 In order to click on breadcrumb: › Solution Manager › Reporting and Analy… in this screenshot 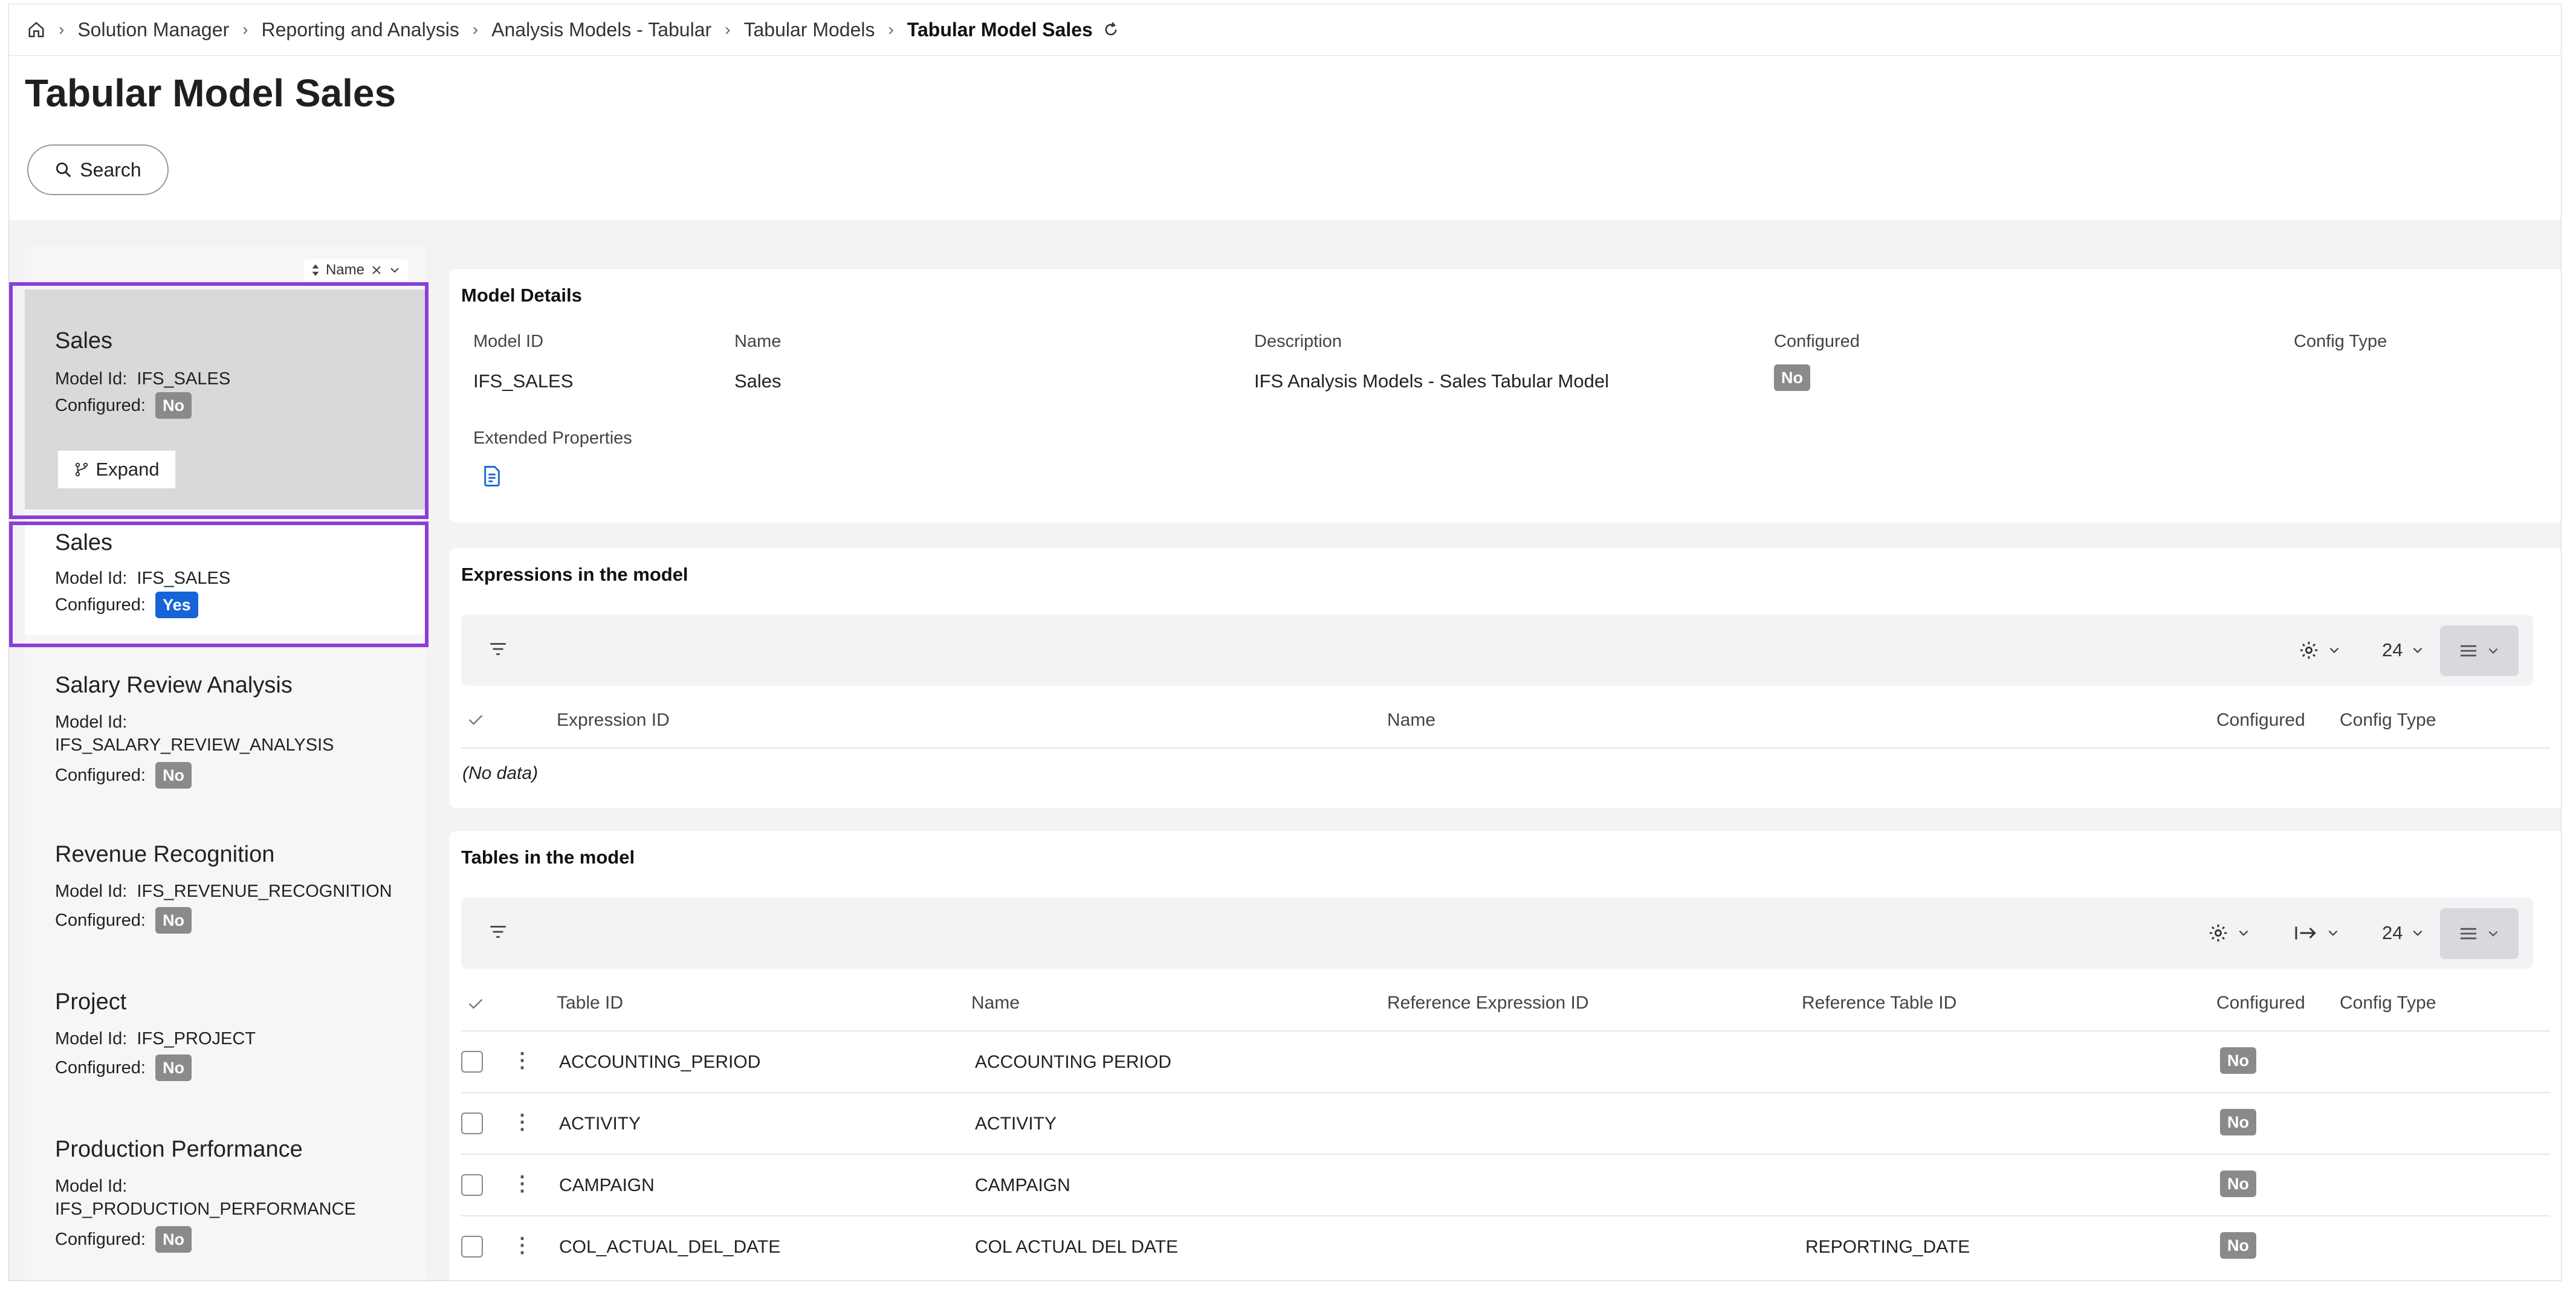, I will do `click(573, 30)`.